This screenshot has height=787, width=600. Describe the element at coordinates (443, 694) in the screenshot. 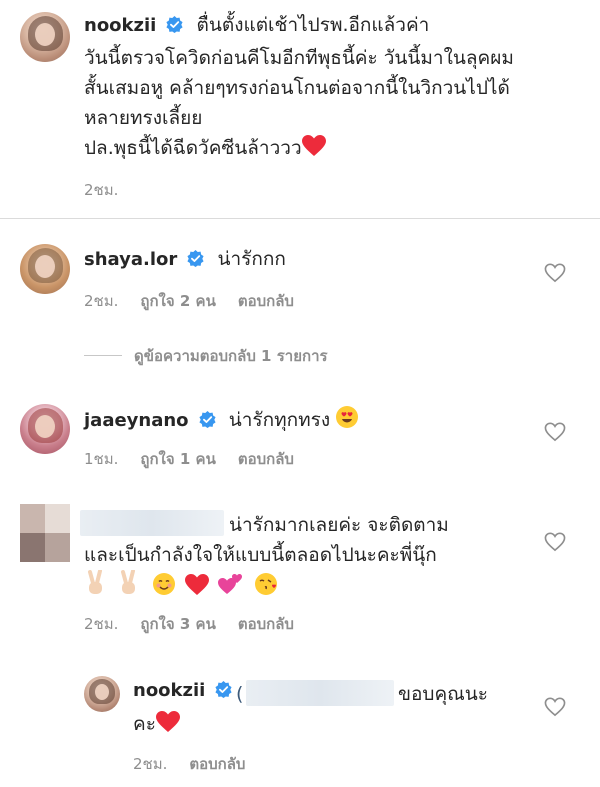

I see `reply-text: ขอบคุณนะ` at that location.